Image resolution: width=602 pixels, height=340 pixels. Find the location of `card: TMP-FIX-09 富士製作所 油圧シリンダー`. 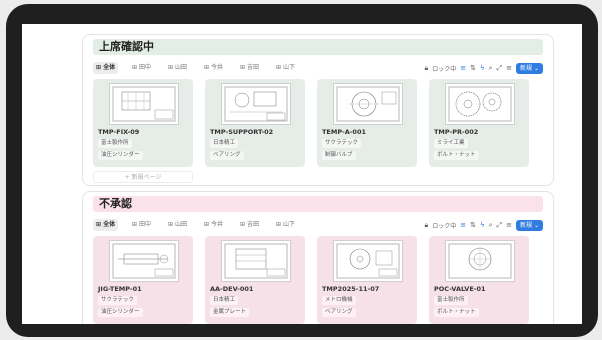

card: TMP-FIX-09 富士製作所 油圧シリンダー is located at coordinates (143, 123).